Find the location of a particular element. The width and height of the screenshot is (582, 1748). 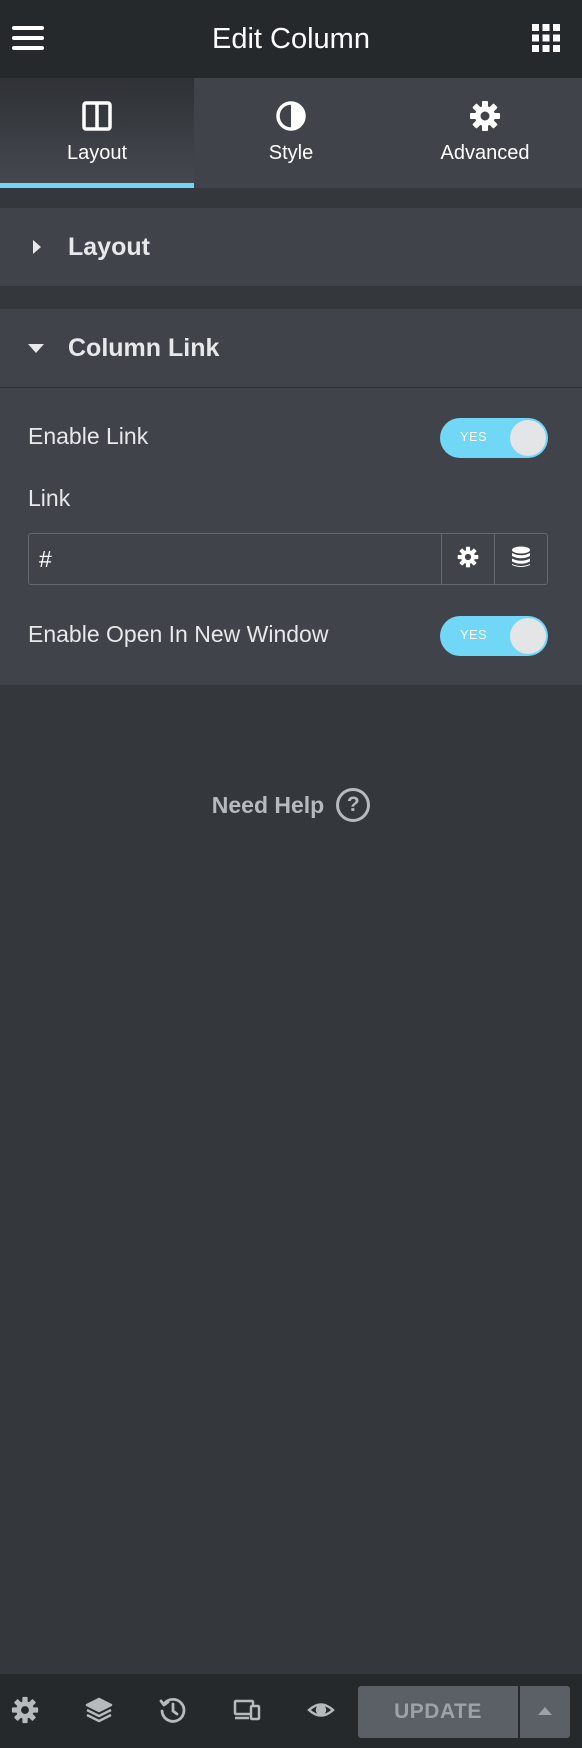

panel-tabs: Layout Style Advanced is located at coordinates (291, 133).